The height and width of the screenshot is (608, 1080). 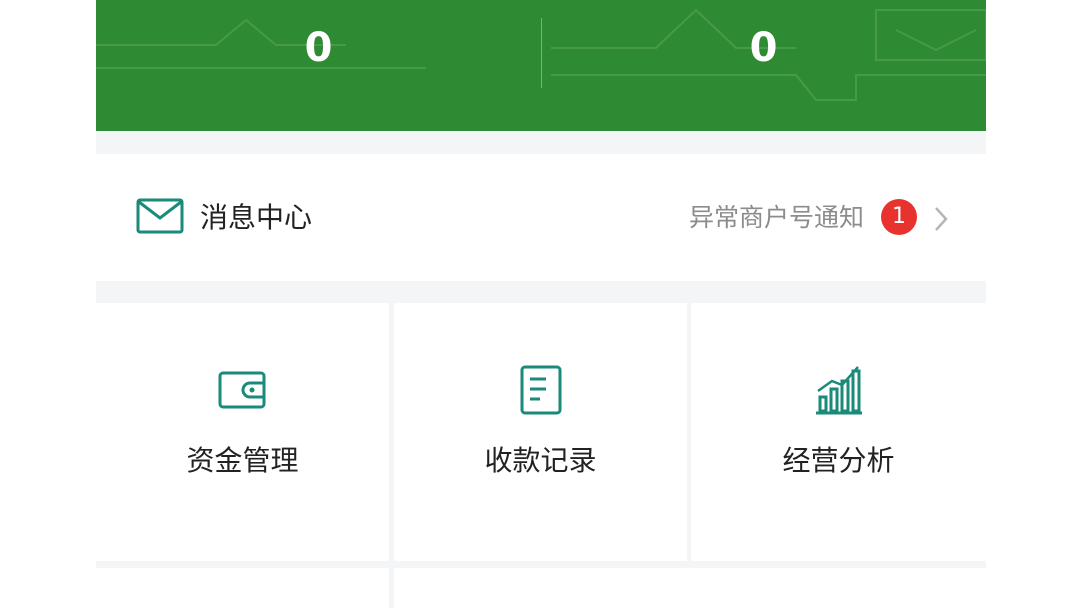 I want to click on stat-value-right: 0, so click(x=763, y=48).